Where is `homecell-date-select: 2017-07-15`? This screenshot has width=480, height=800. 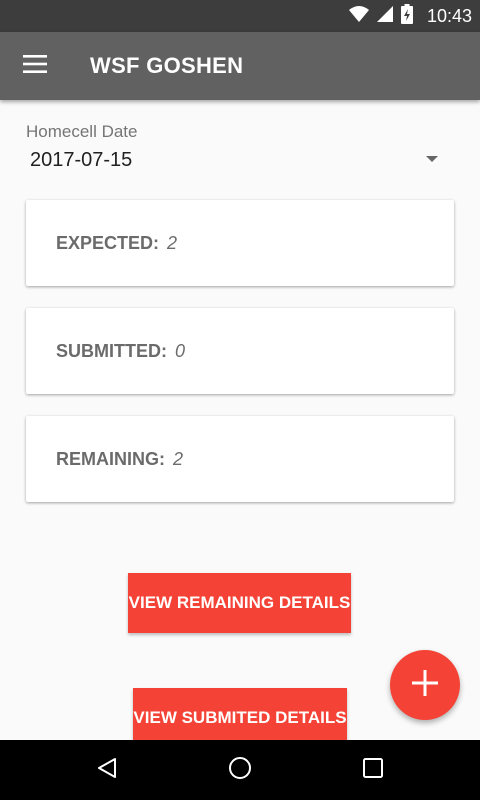
homecell-date-select: 2017-07-15 is located at coordinates (240, 160).